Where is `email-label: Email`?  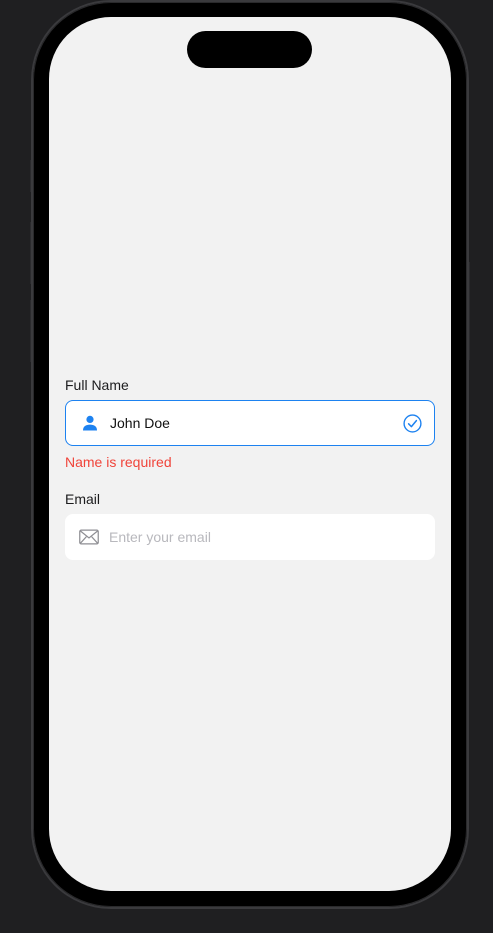
email-label: Email is located at coordinates (83, 499).